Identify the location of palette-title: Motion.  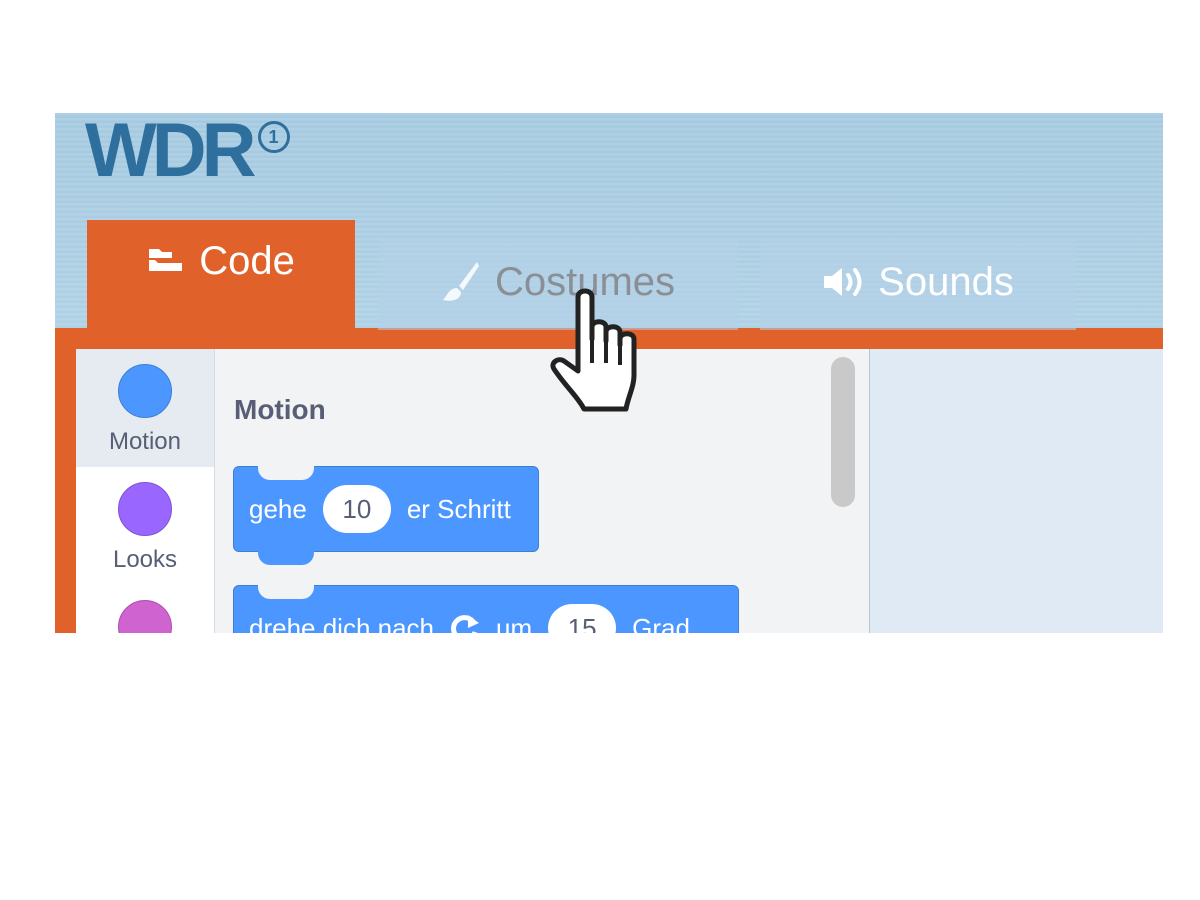
(280, 409).